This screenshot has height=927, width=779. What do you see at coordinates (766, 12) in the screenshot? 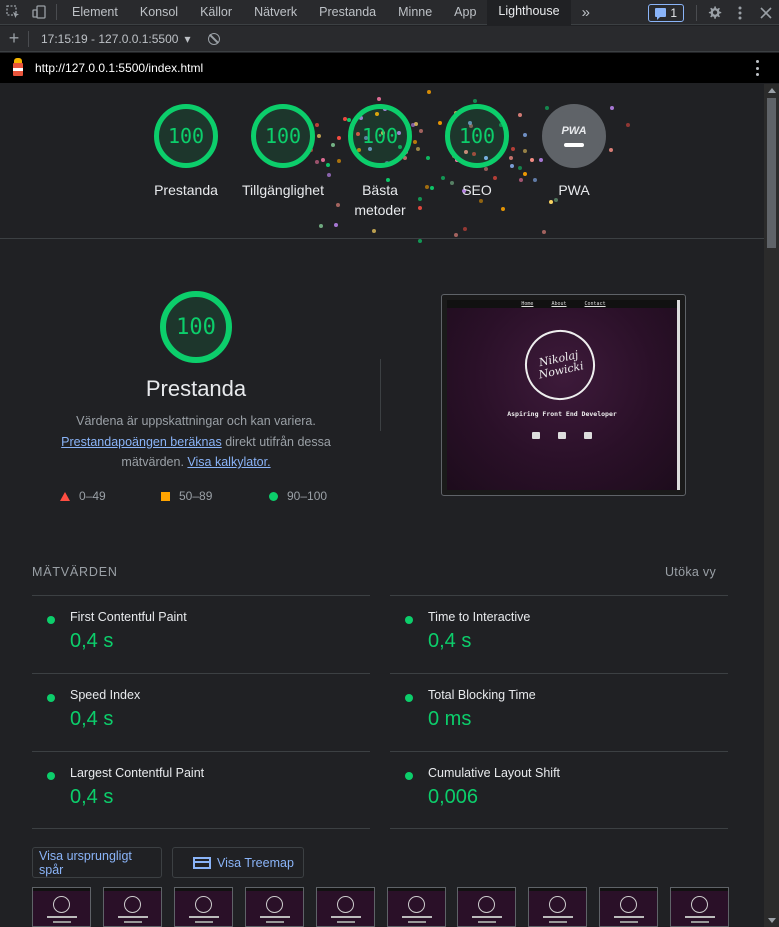
I see `close-devtools-icon` at bounding box center [766, 12].